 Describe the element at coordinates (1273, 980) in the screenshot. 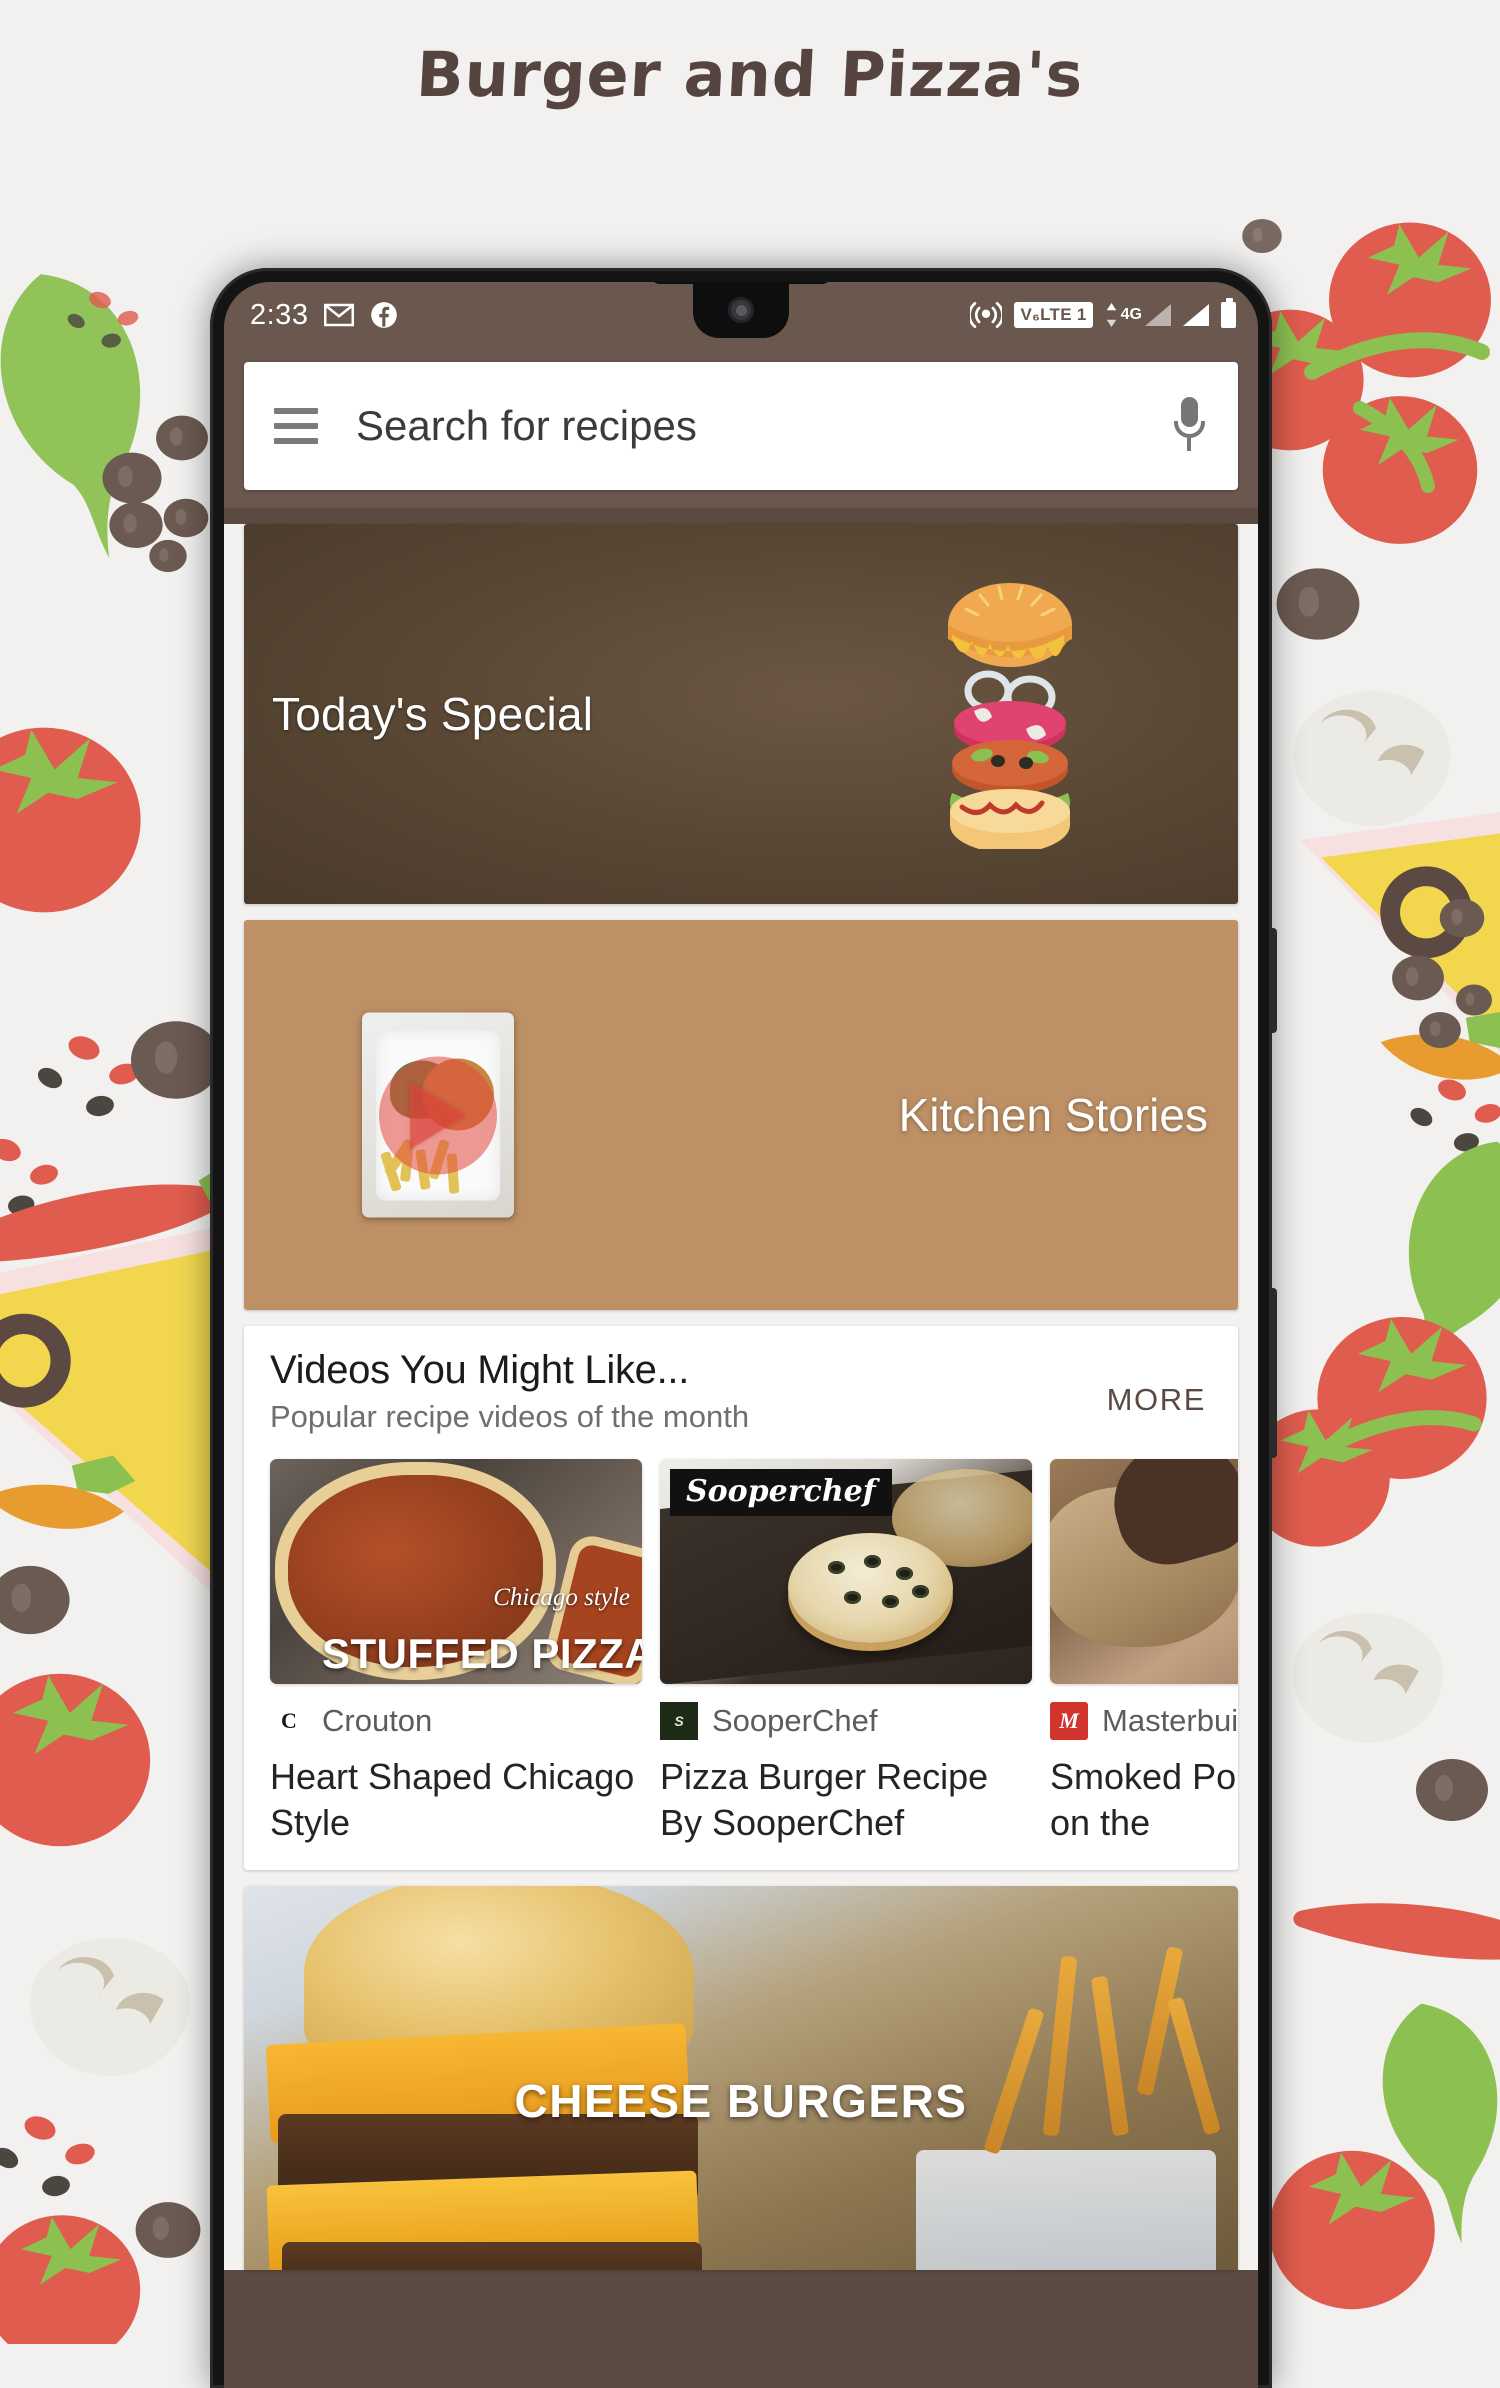

I see `power-button` at that location.